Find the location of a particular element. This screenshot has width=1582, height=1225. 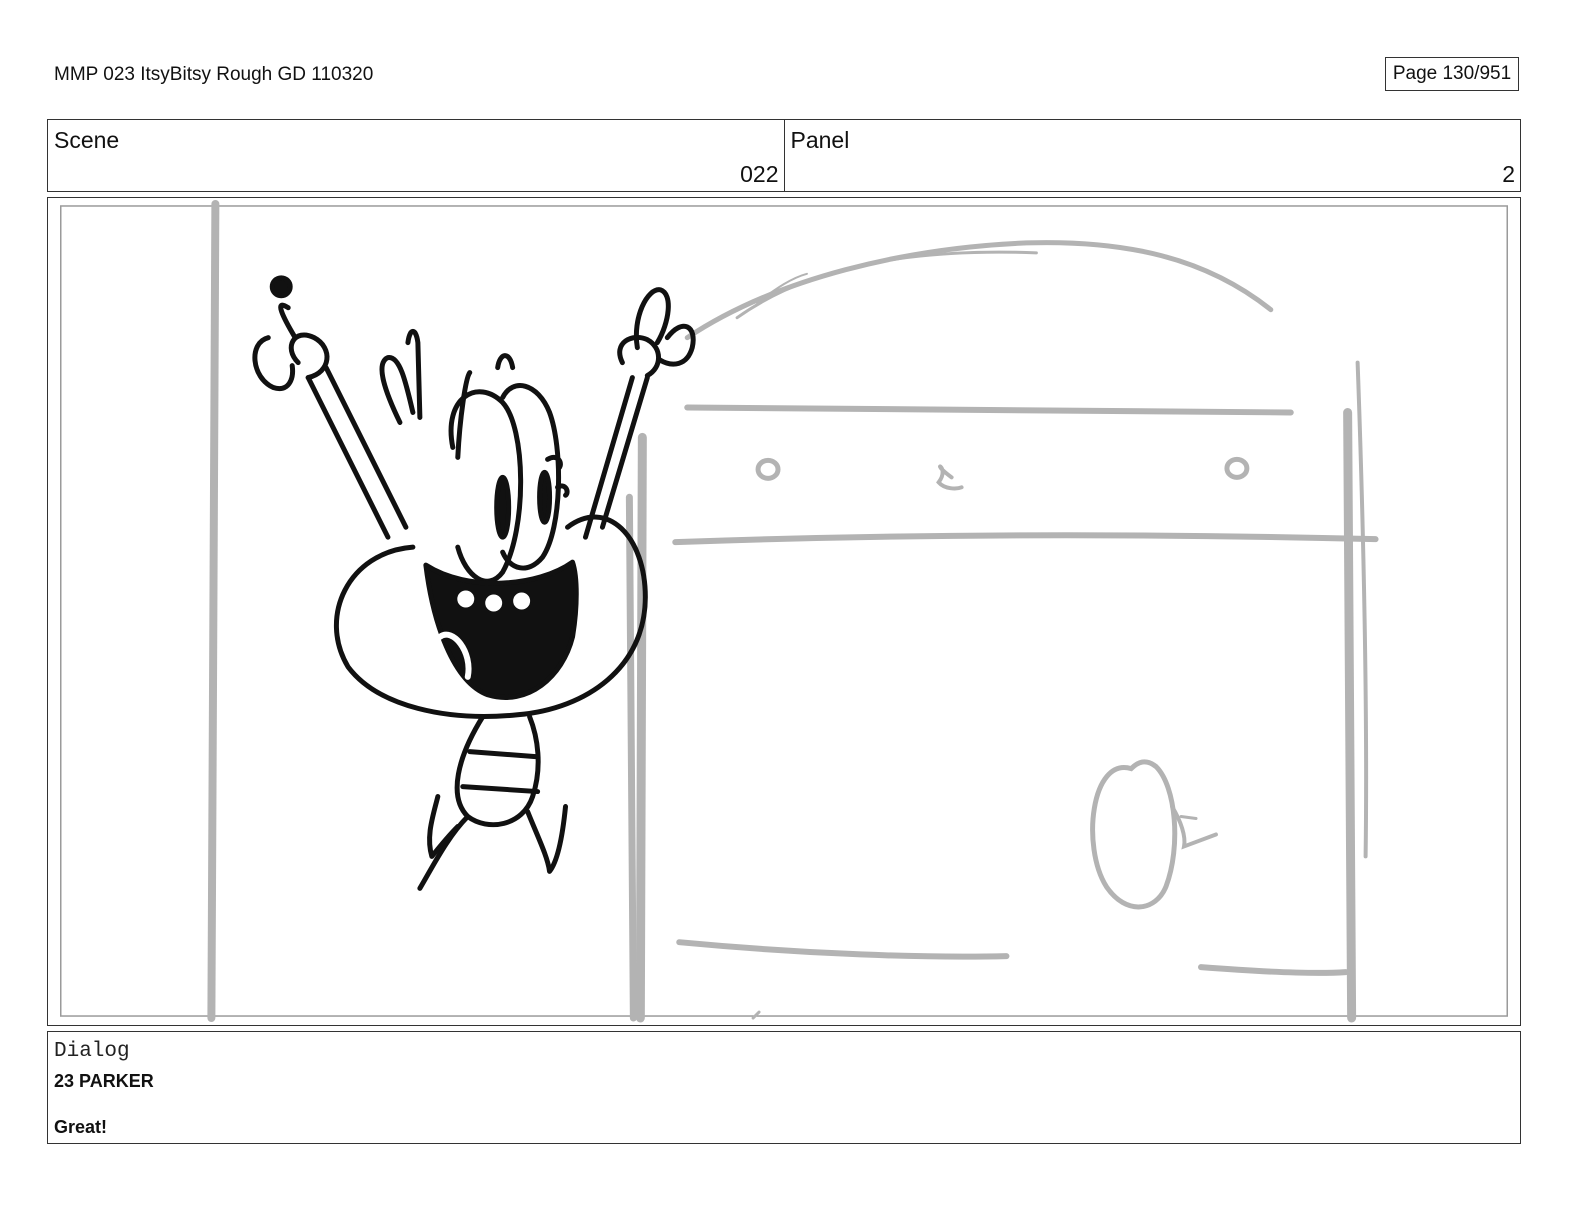

scene-panel-info: Scene 022 Panel 2 is located at coordinates (784, 155).